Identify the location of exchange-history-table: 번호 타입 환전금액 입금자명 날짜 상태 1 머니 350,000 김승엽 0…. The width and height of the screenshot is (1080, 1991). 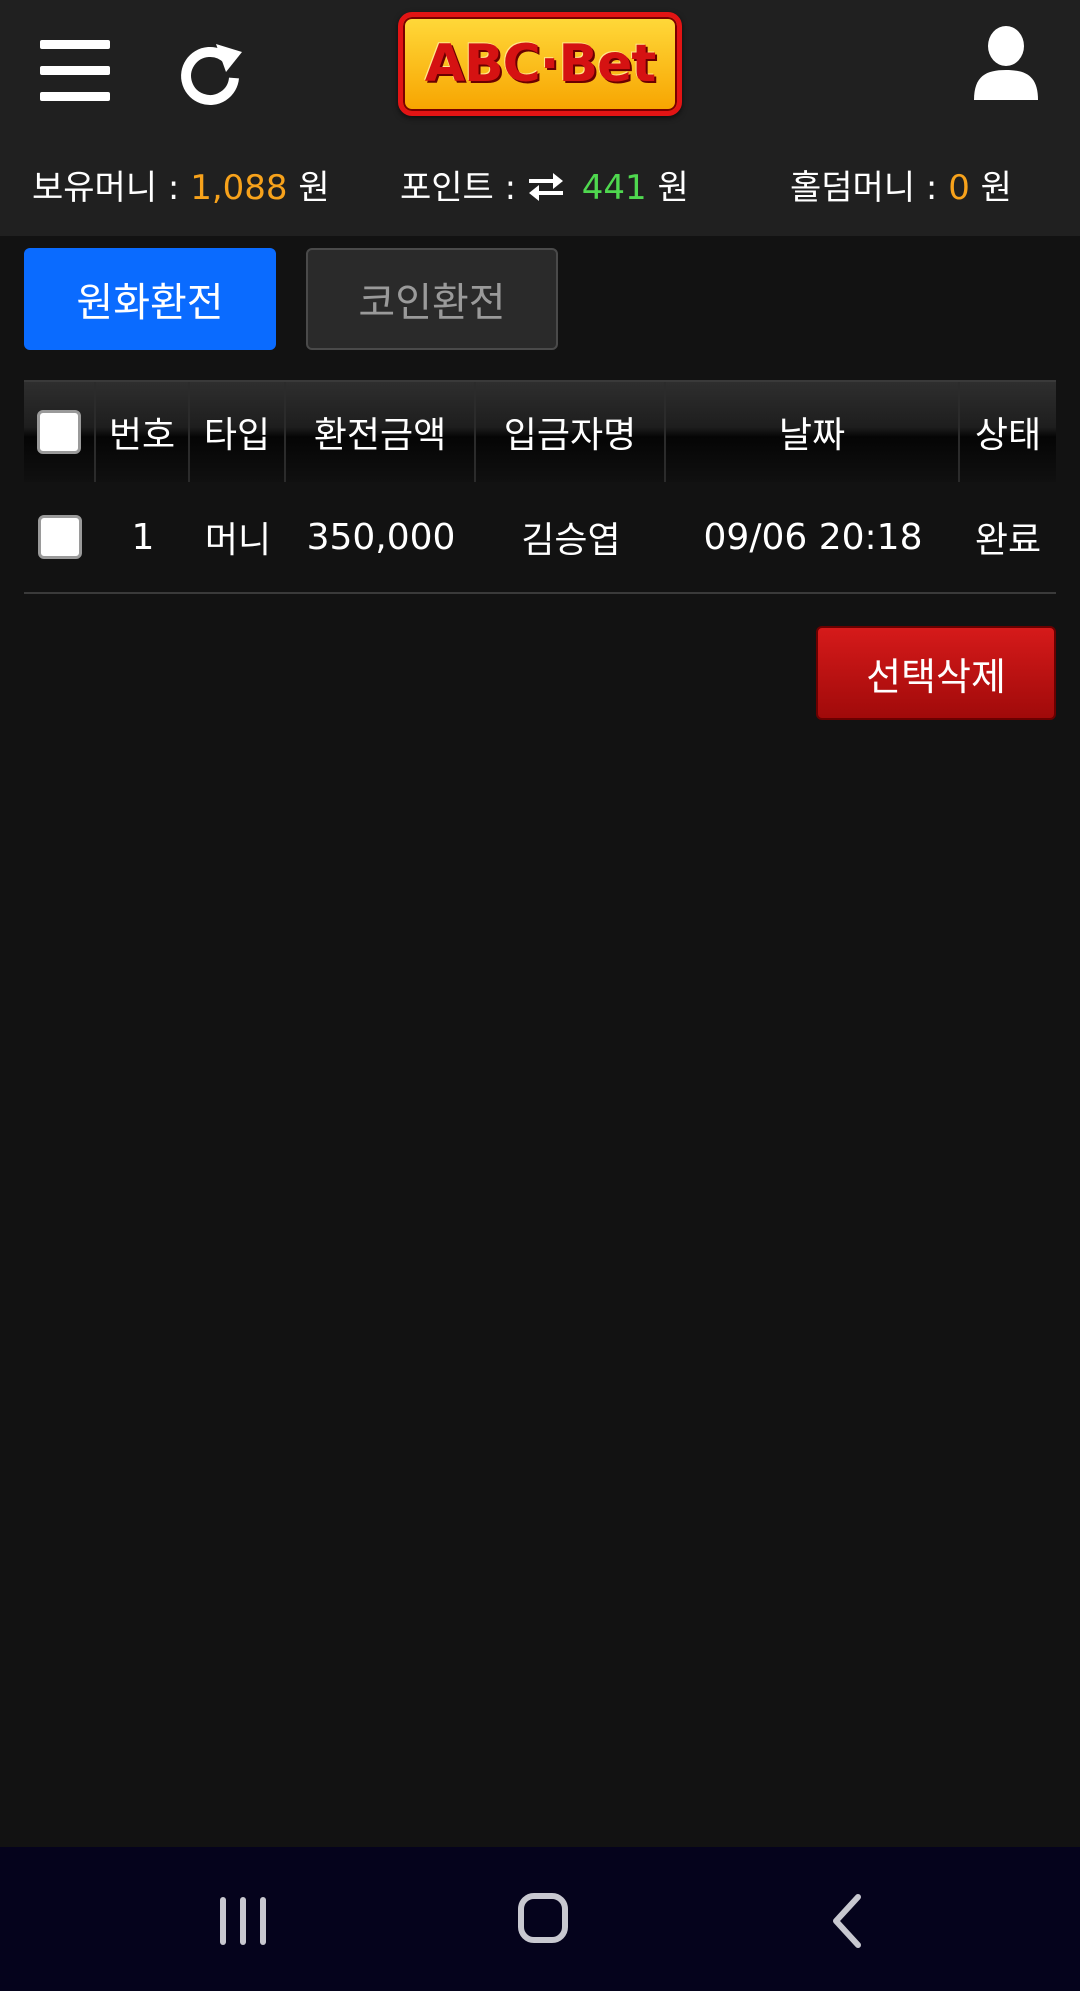
(540, 487).